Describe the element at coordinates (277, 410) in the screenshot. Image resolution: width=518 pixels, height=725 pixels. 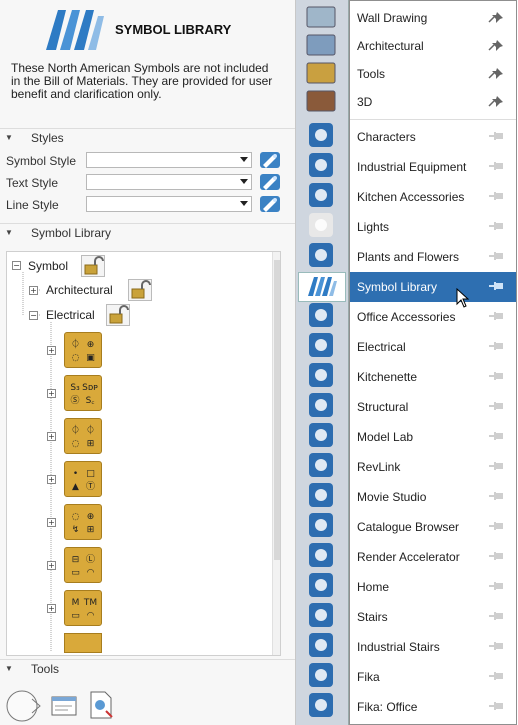
I see `scrollbar-thumb` at that location.